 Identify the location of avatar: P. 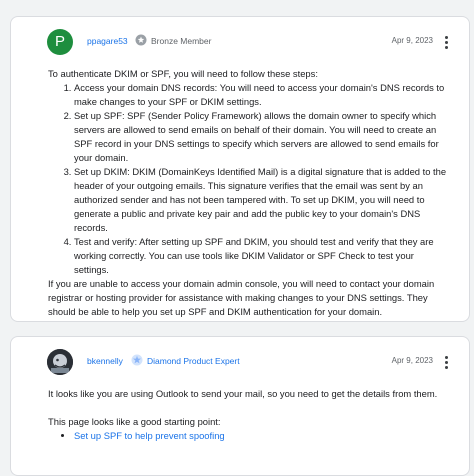
(60, 42).